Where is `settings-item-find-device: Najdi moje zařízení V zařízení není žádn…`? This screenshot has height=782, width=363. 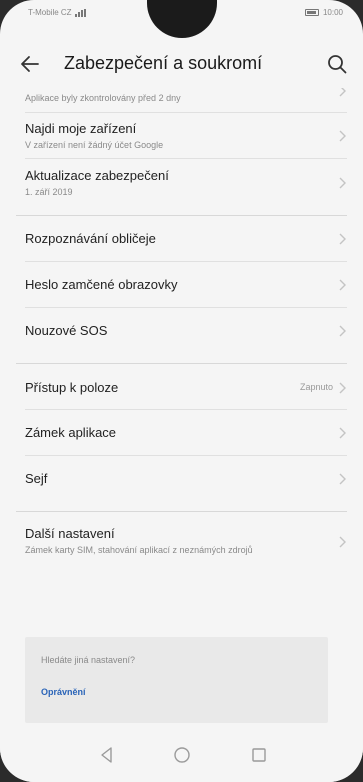 settings-item-find-device: Najdi moje zařízení V zařízení není žádn… is located at coordinates (181, 135).